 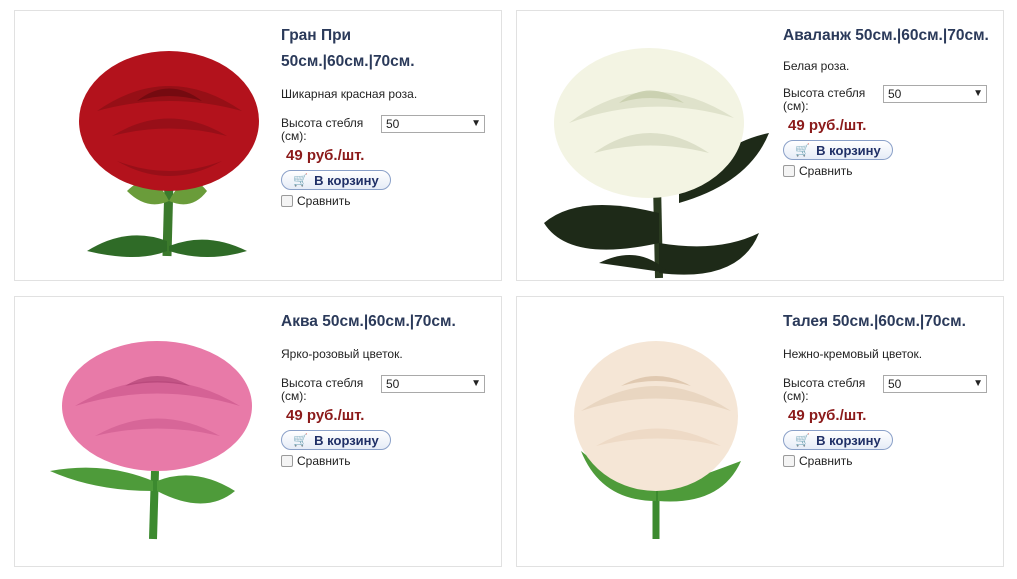 I want to click on product-description: Нежно-кремовый цветок., so click(x=853, y=354).